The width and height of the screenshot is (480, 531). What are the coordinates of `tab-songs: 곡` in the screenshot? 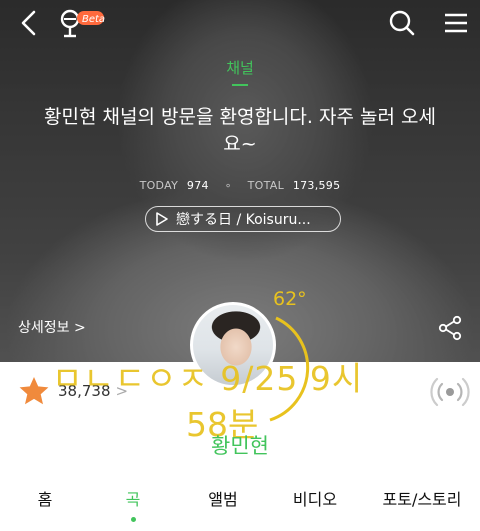 It's located at (133, 498).